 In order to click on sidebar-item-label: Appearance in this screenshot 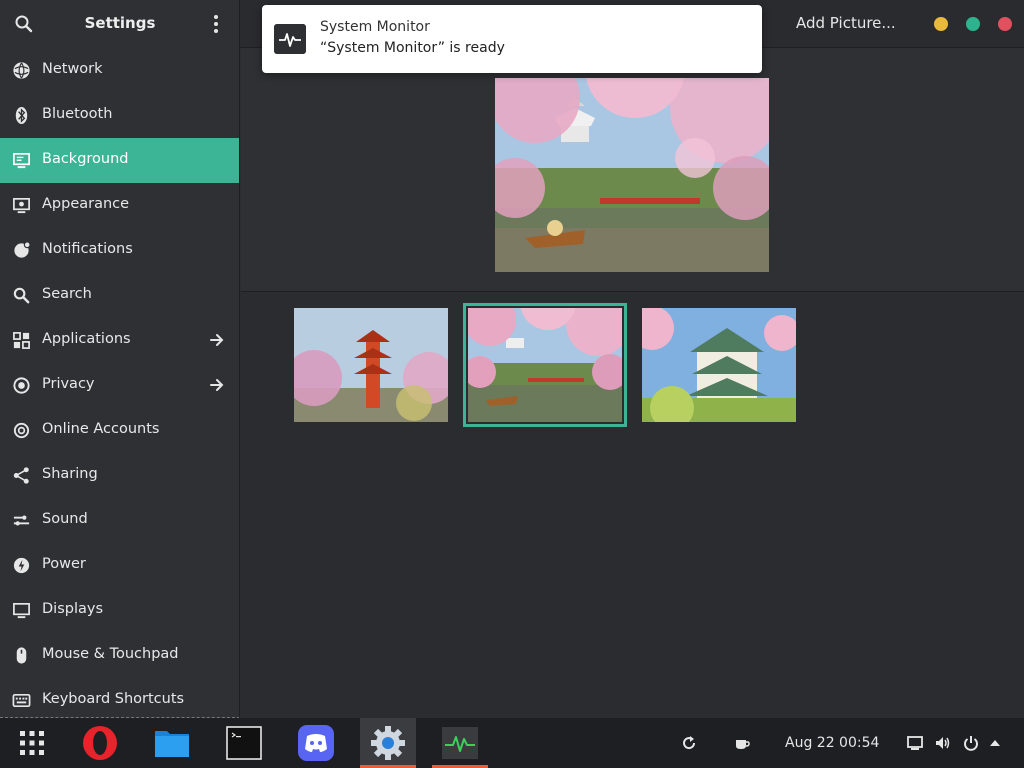, I will do `click(86, 204)`.